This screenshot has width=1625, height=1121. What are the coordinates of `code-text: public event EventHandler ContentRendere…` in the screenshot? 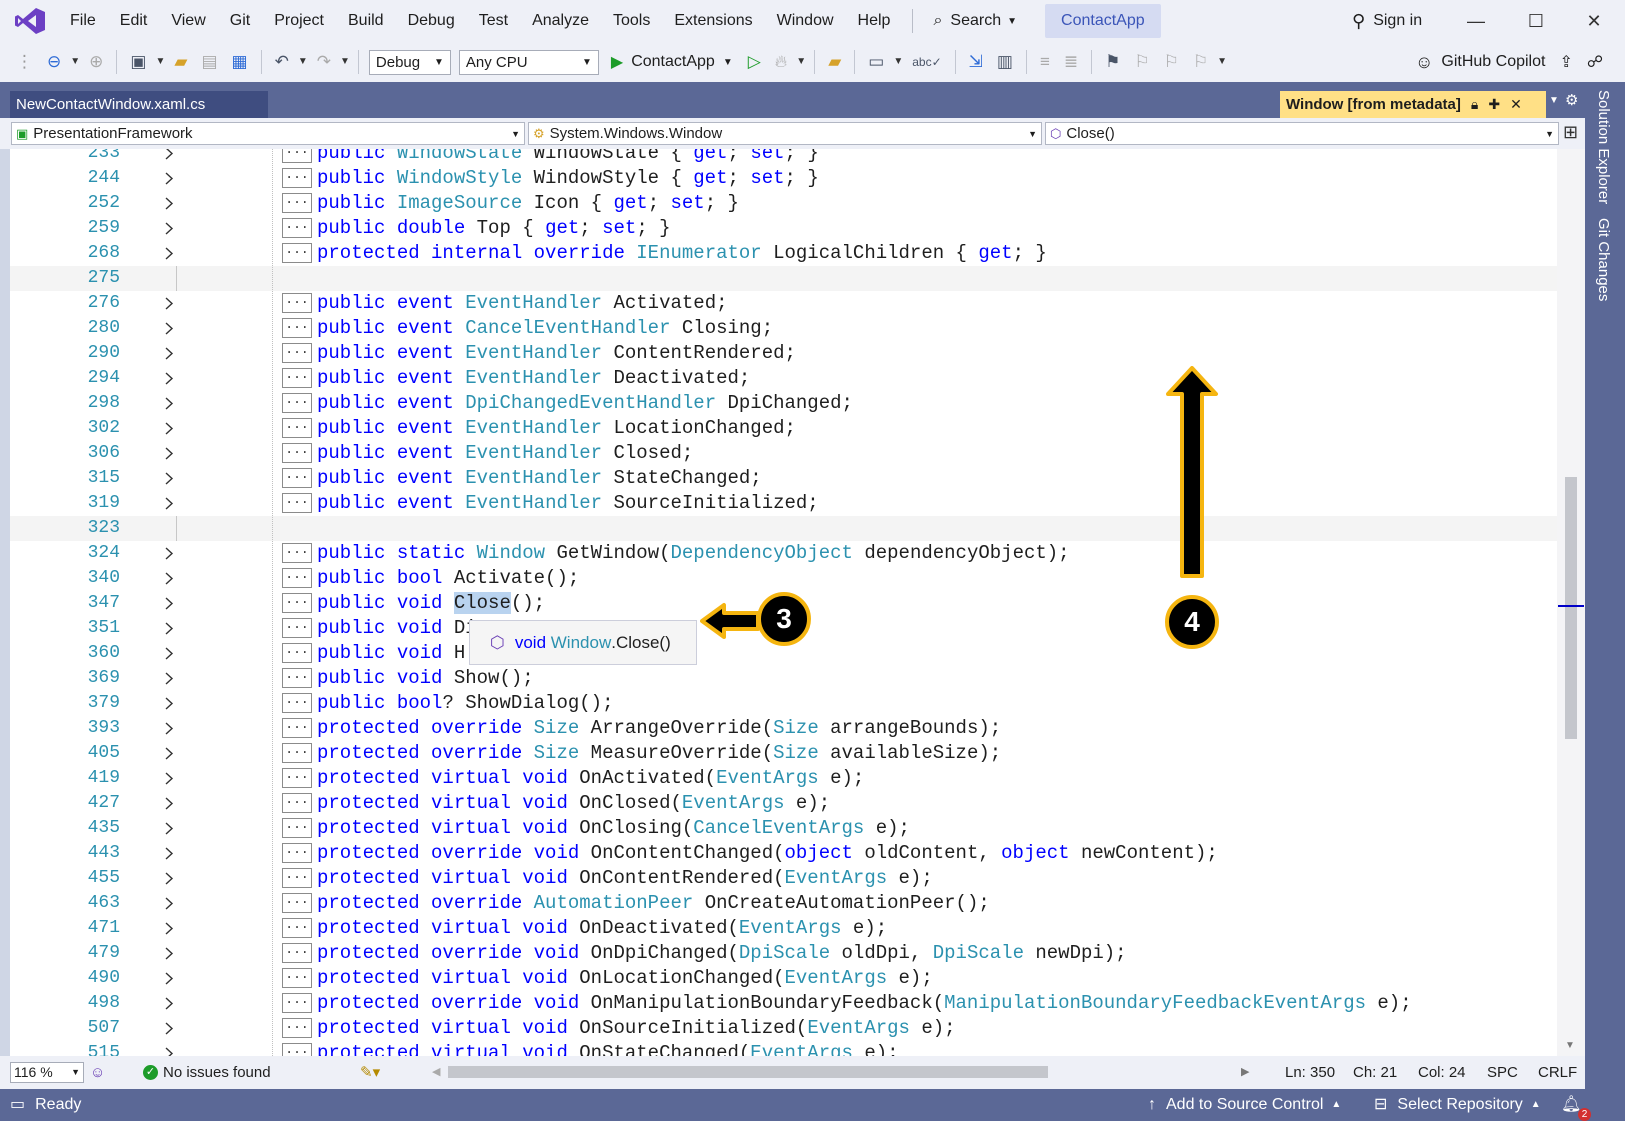 It's located at (556, 353).